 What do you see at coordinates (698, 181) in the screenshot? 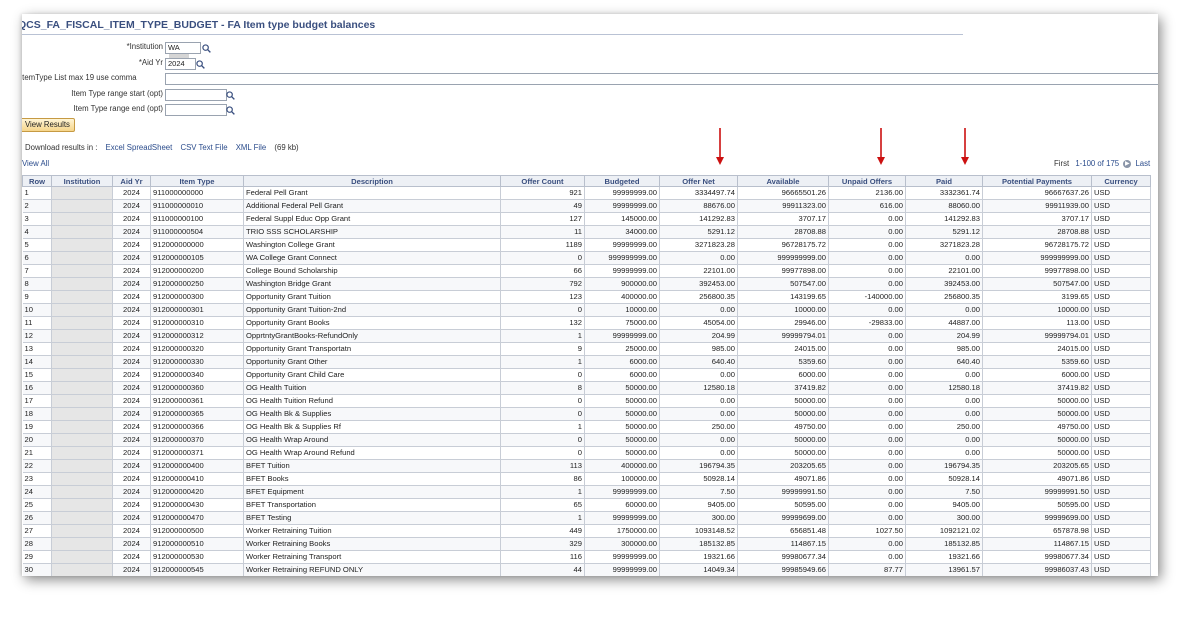
I see `column-header: Offer Net` at bounding box center [698, 181].